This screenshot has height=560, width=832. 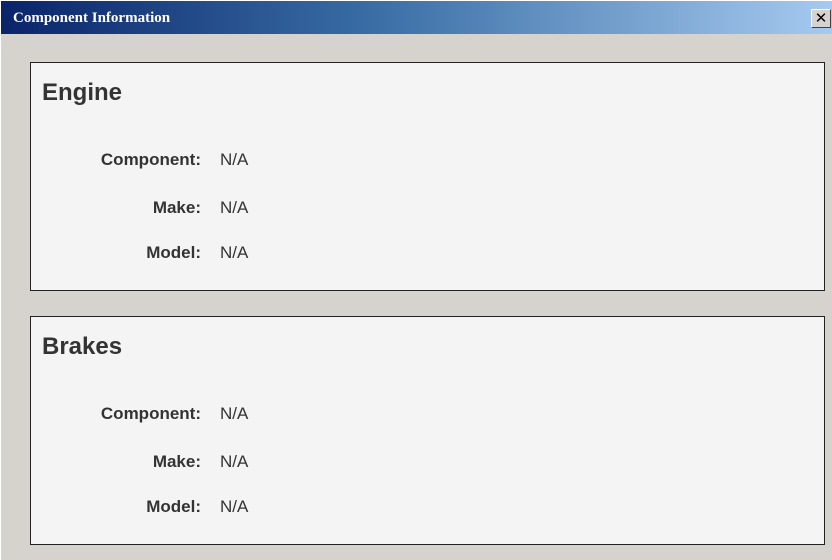 What do you see at coordinates (427, 507) in the screenshot?
I see `brakes-model-row: Model: N/A` at bounding box center [427, 507].